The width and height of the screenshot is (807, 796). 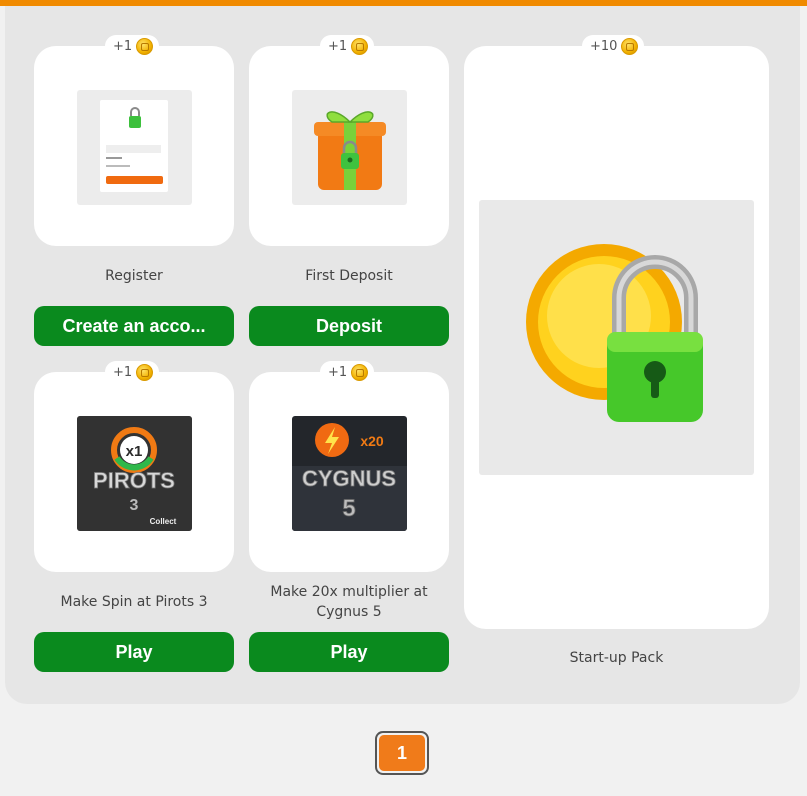 I want to click on task-card-register, so click(x=134, y=146).